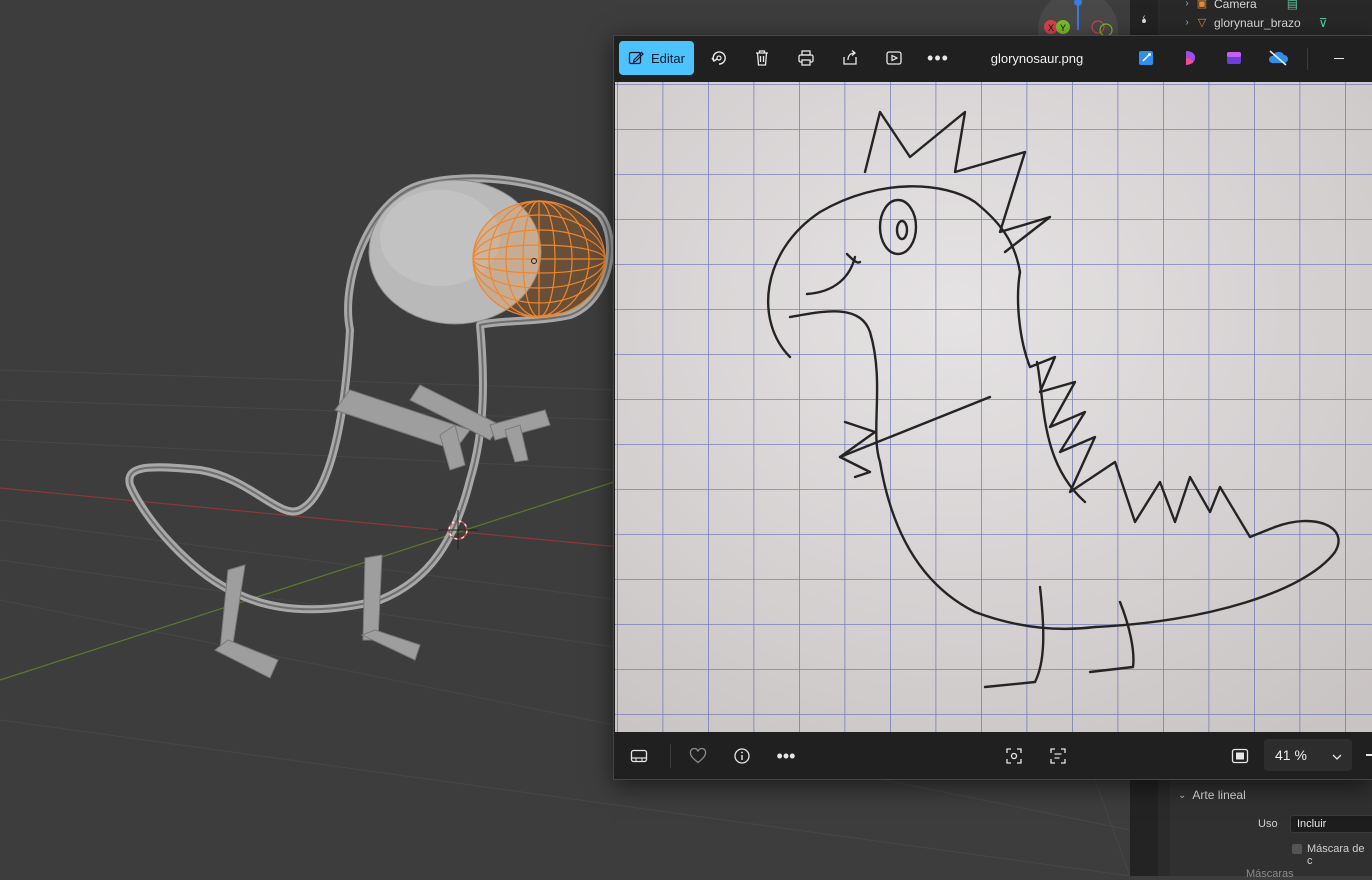 Image resolution: width=1372 pixels, height=880 pixels. What do you see at coordinates (1257, 22) in the screenshot?
I see `outliner-item-label: glorynaur_brazo` at bounding box center [1257, 22].